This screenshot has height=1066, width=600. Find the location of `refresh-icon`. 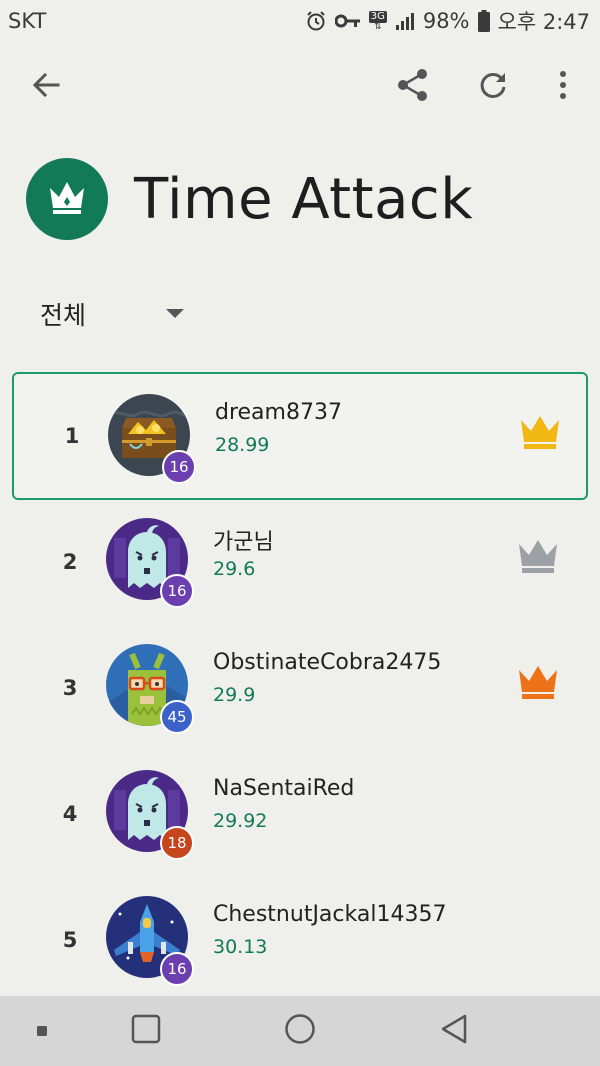

refresh-icon is located at coordinates (493, 87).